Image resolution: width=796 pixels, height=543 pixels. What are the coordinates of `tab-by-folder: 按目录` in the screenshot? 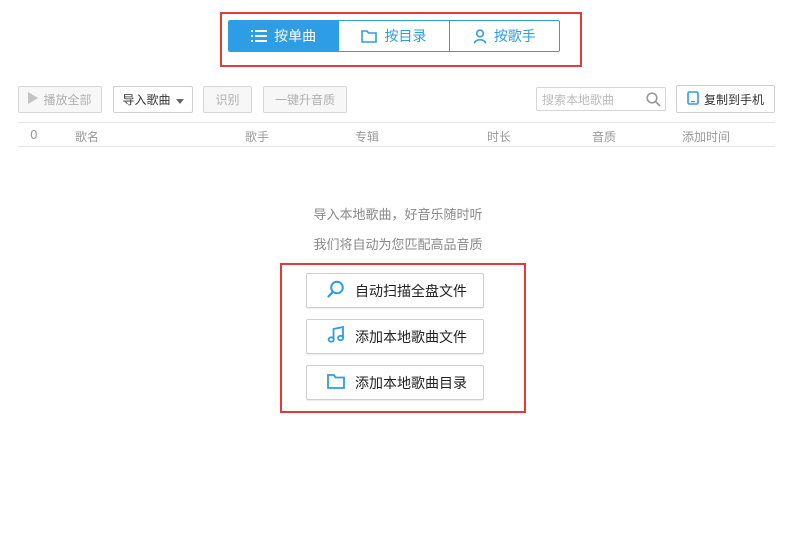 It's located at (393, 36).